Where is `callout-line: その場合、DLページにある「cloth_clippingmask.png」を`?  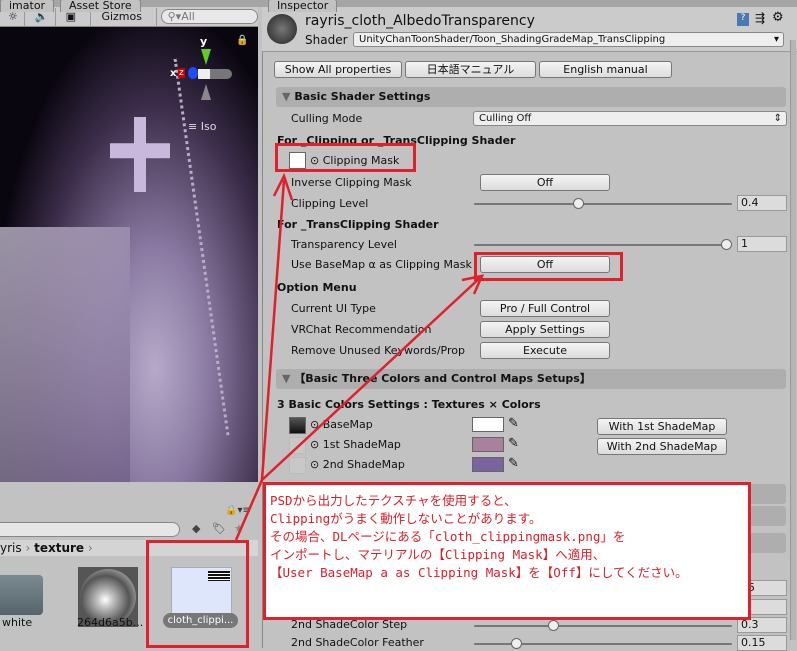
callout-line: その場合、DLページにある「cloth_clippingmask.png」を is located at coordinates (448, 536).